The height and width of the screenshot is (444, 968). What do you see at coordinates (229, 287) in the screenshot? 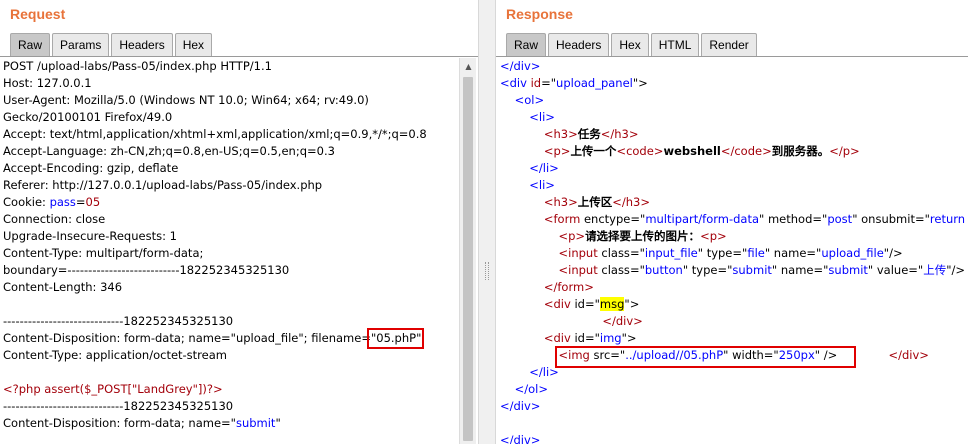
I see `request-line: Content-Length: 346` at bounding box center [229, 287].